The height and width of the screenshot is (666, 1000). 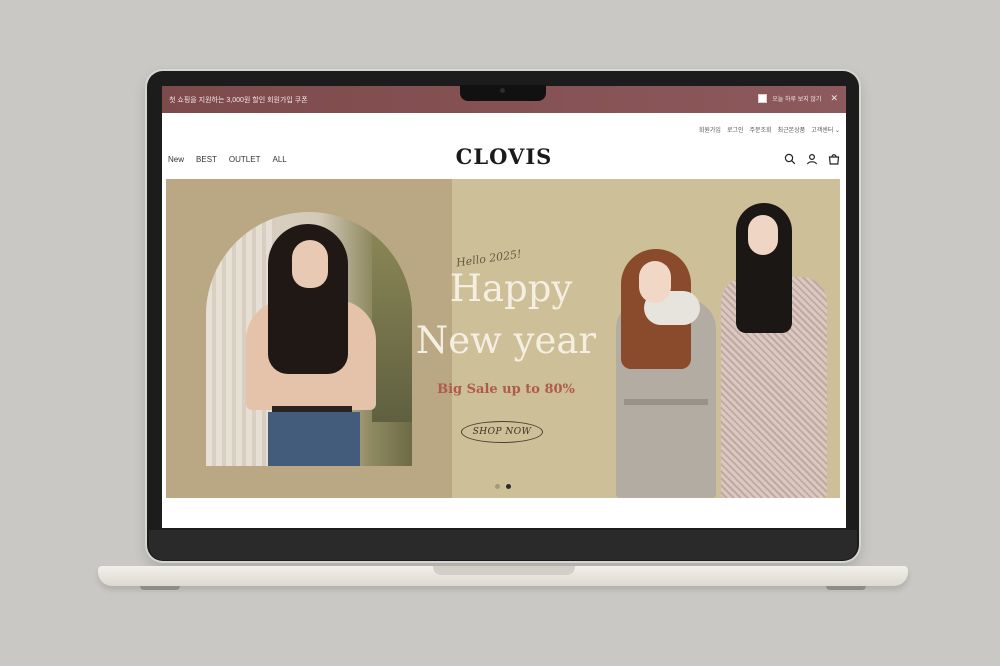 What do you see at coordinates (790, 159) in the screenshot?
I see `search-icon` at bounding box center [790, 159].